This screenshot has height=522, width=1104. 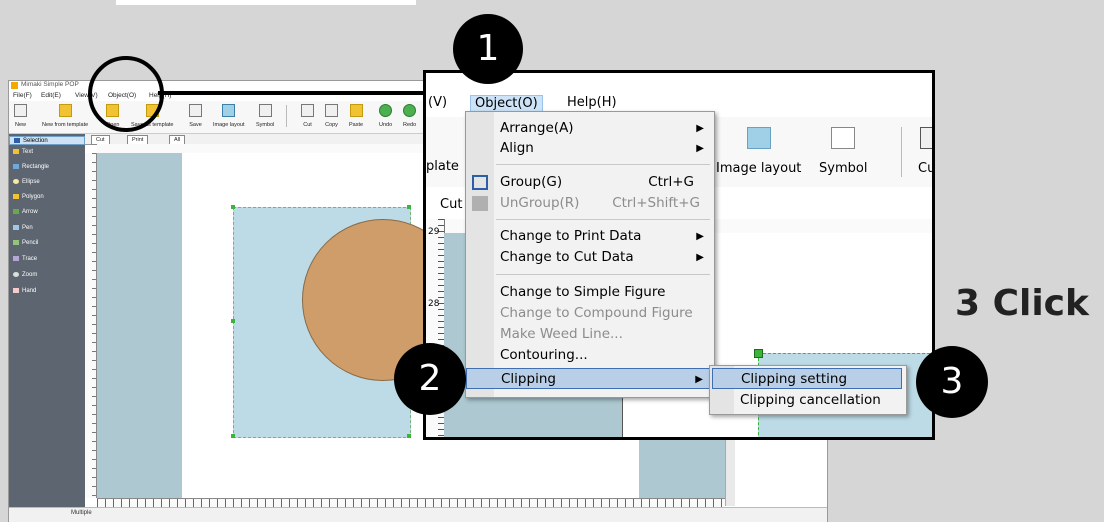 I want to click on group-icon, so click(x=480, y=182).